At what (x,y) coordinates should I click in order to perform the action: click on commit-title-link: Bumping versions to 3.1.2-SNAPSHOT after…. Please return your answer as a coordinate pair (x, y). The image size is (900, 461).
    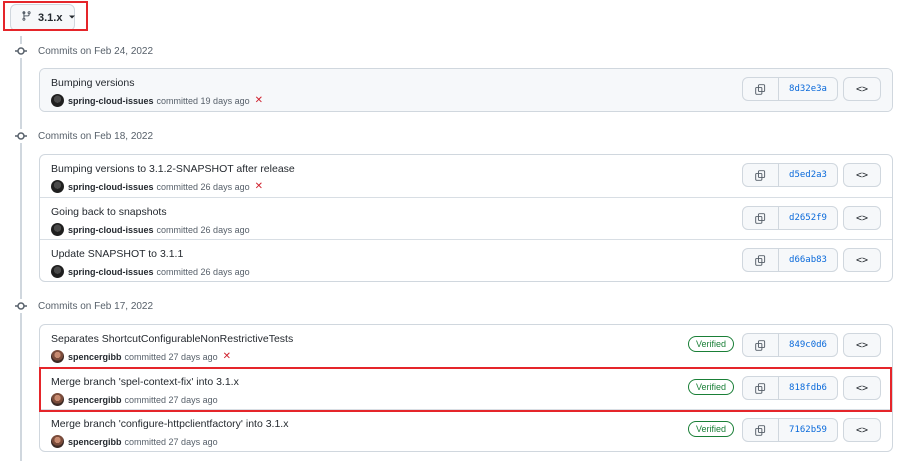
    Looking at the image, I should click on (173, 169).